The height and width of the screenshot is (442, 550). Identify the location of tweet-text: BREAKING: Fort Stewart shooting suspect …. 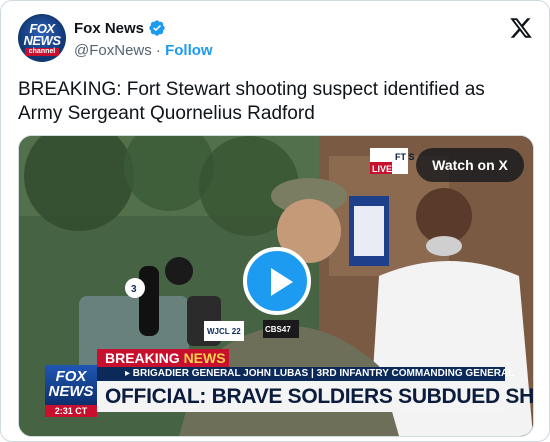
(251, 101).